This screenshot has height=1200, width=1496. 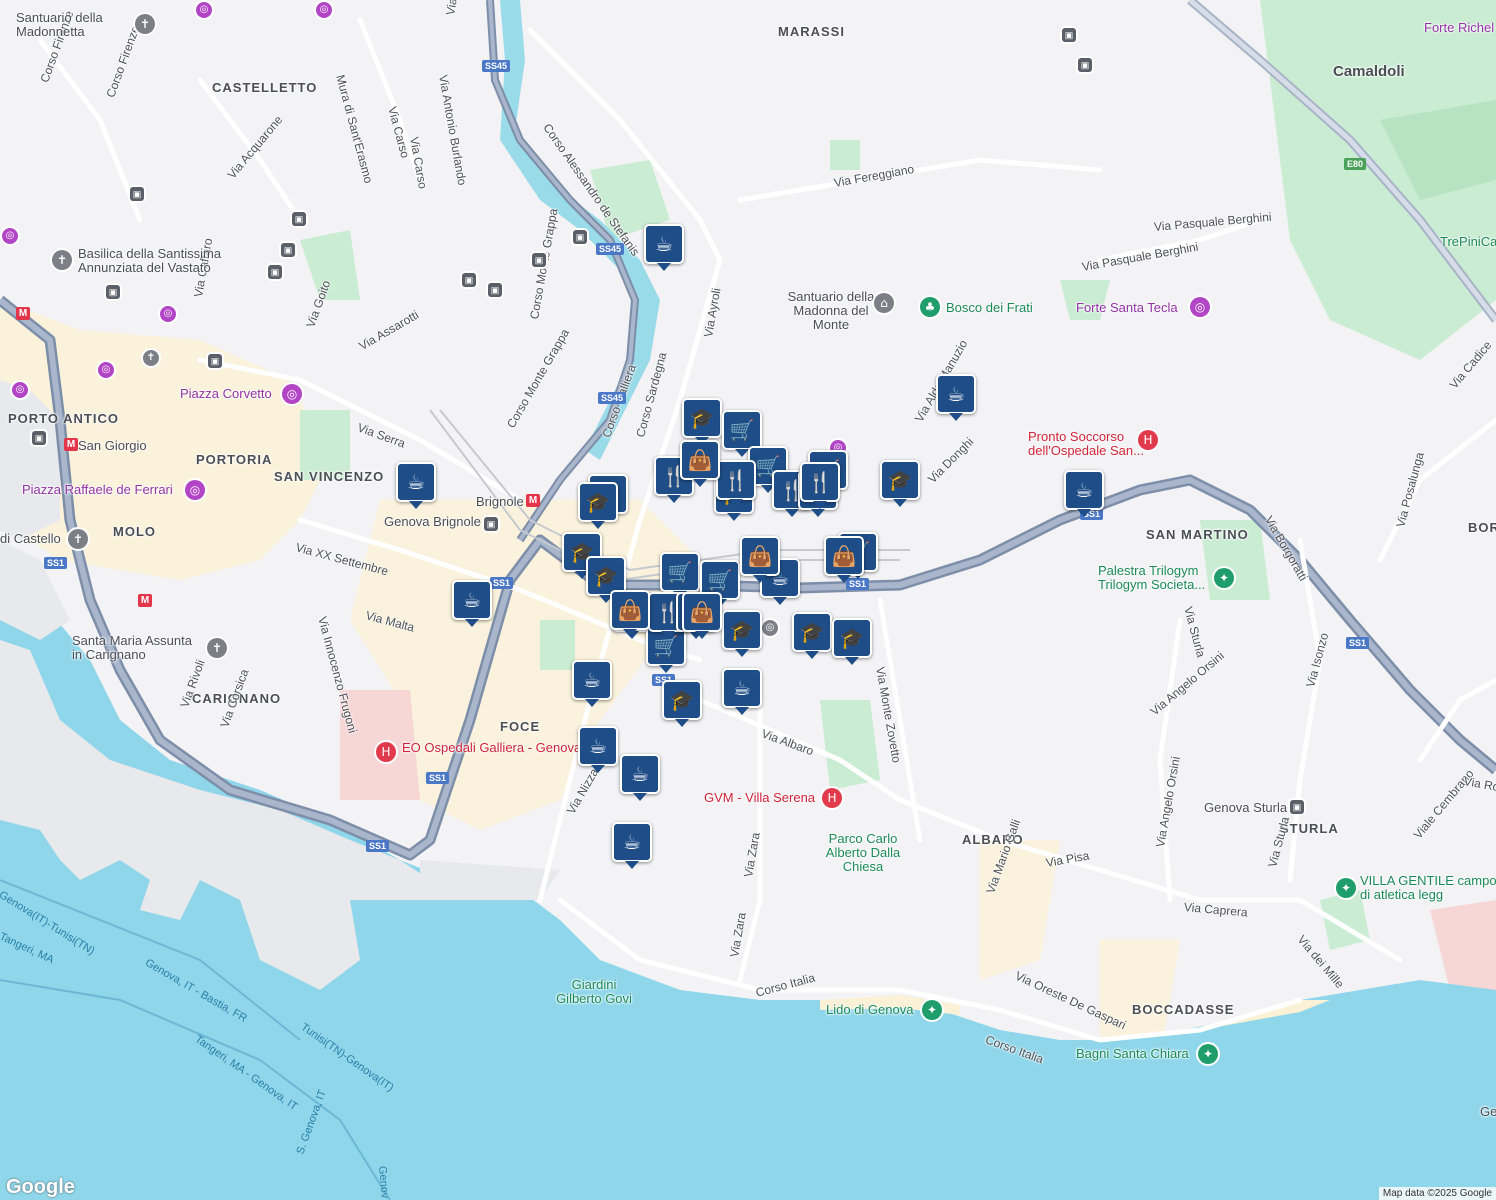 What do you see at coordinates (1183, 1009) in the screenshot?
I see `district-label: BOCCADASSE` at bounding box center [1183, 1009].